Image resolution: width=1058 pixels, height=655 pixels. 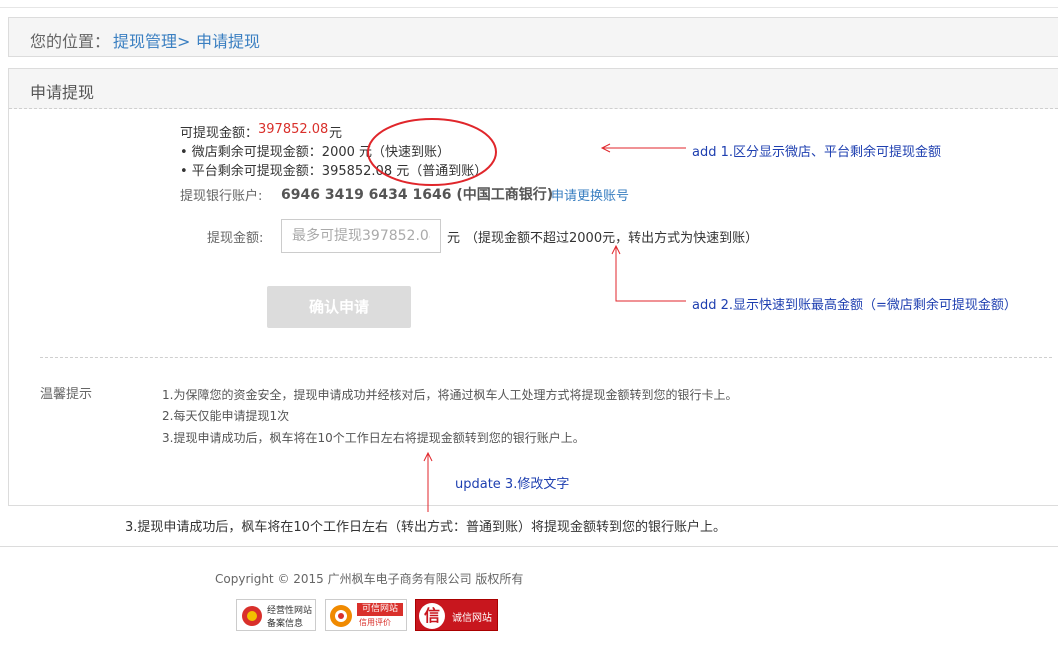 I want to click on available-amount-unit: 元, so click(x=336, y=133).